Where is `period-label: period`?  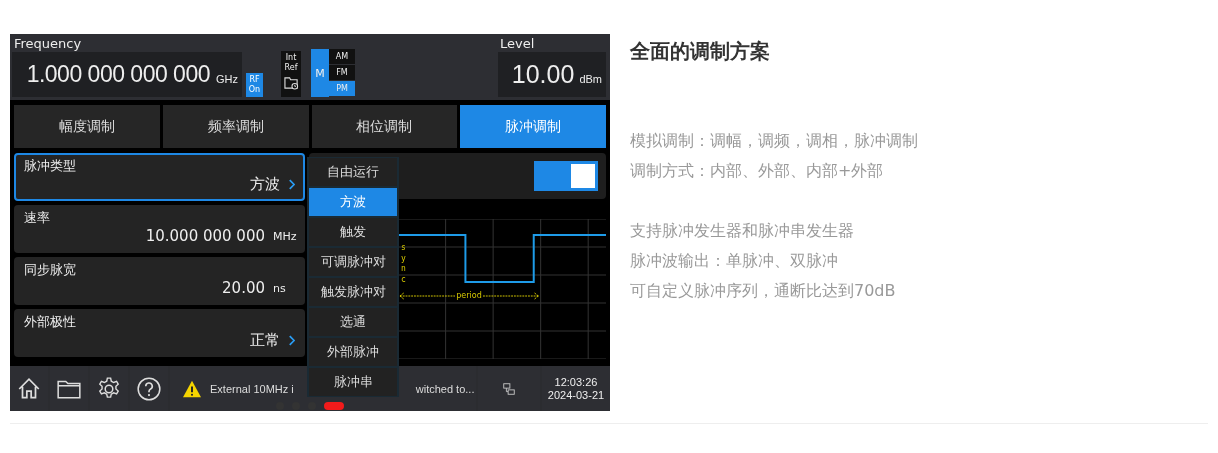 period-label: period is located at coordinates (469, 295).